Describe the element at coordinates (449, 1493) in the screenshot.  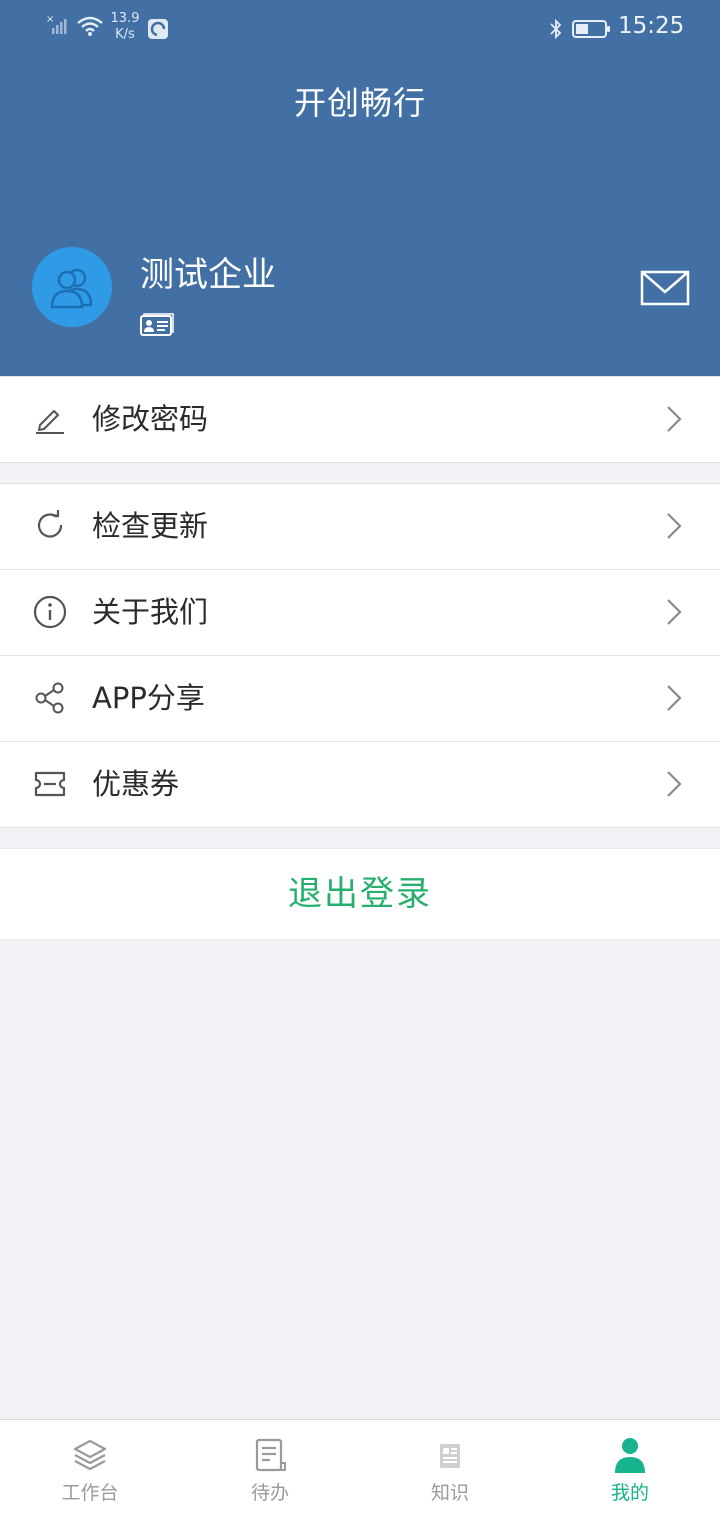
I see `tab-label: 知识` at that location.